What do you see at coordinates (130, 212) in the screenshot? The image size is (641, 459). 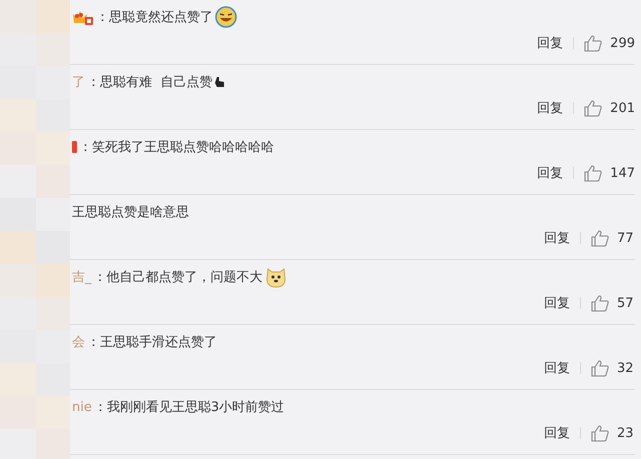 I see `comment-text: 王思聪点赞是啥意思` at bounding box center [130, 212].